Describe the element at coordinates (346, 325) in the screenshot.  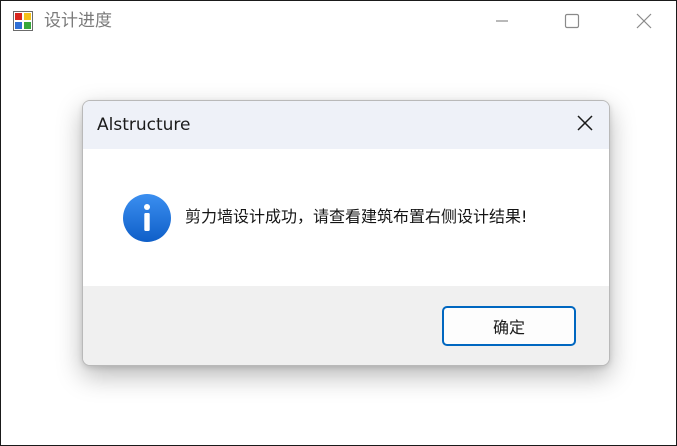
I see `dialog-footer: 确定` at that location.